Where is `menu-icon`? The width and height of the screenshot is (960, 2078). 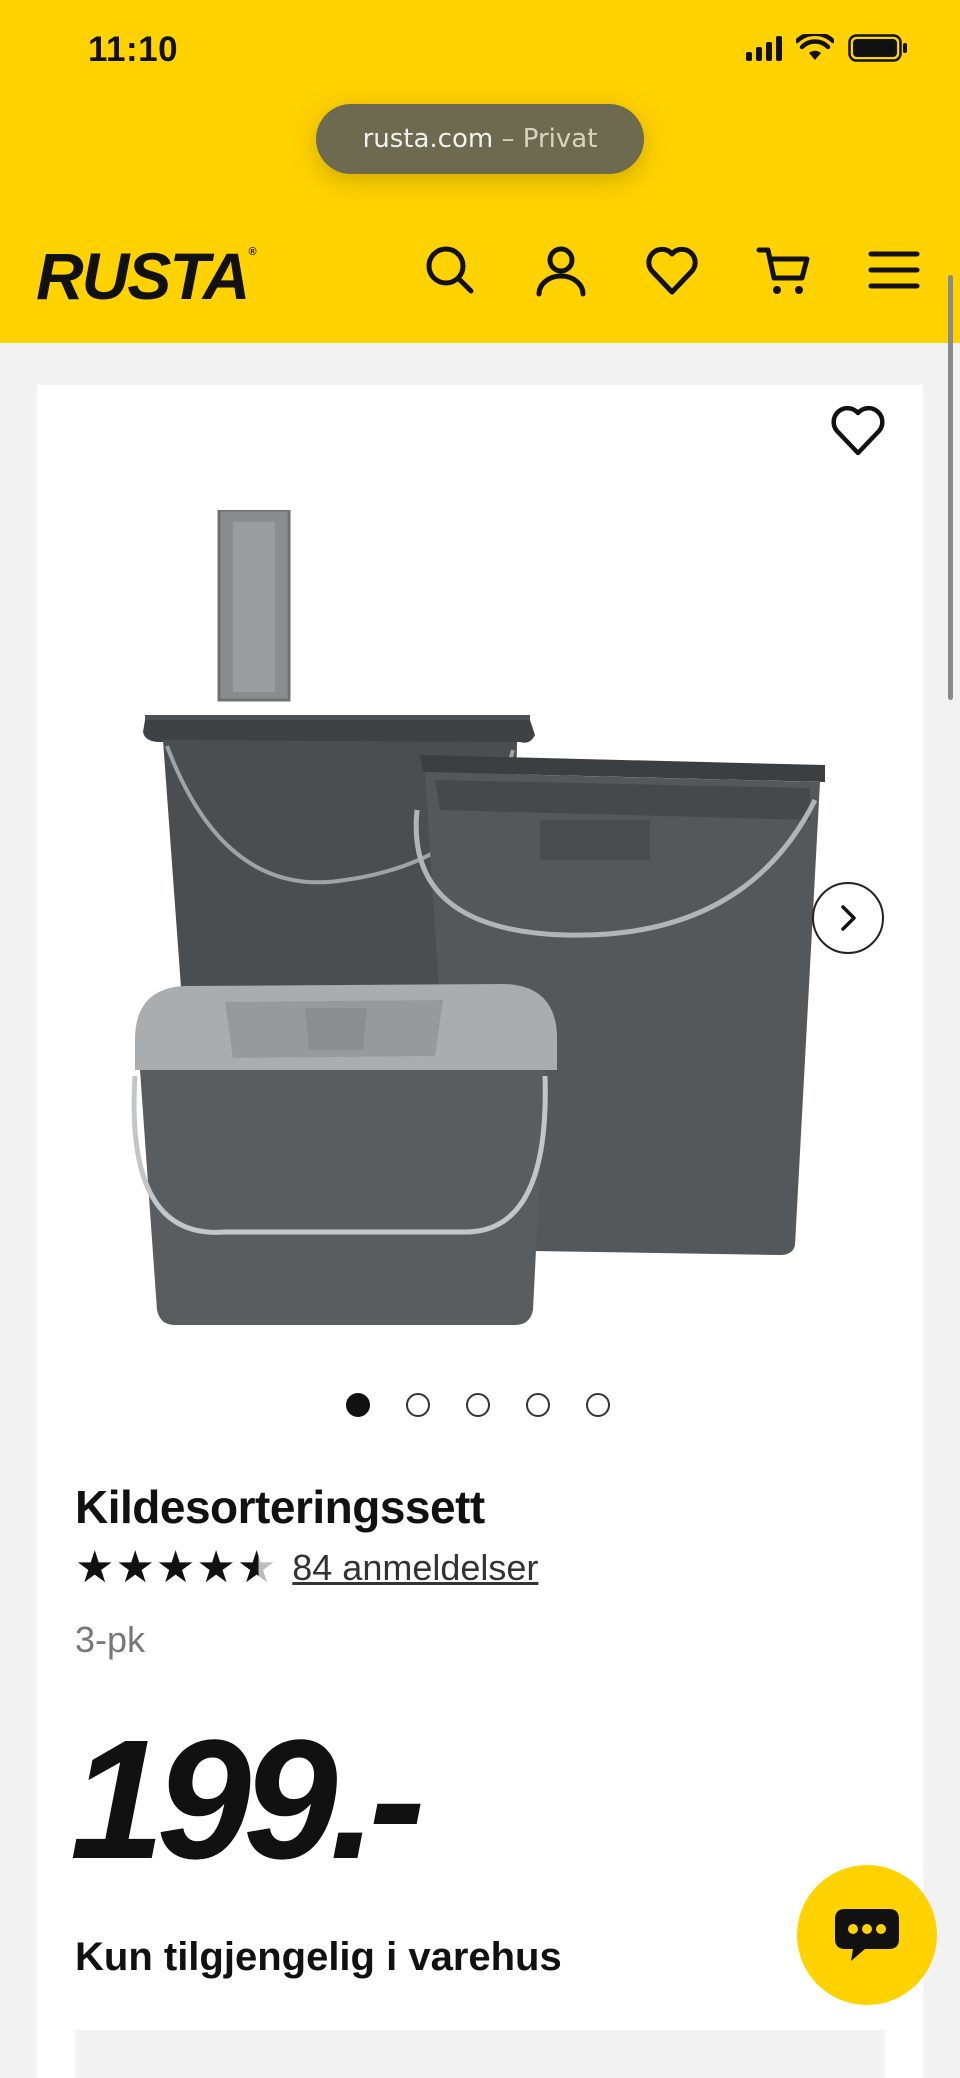
menu-icon is located at coordinates (894, 270).